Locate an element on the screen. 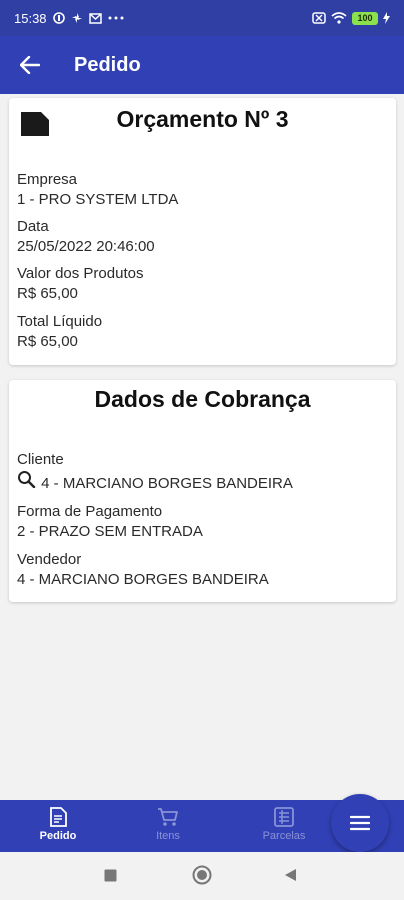  back-arrow-icon is located at coordinates (30, 65).